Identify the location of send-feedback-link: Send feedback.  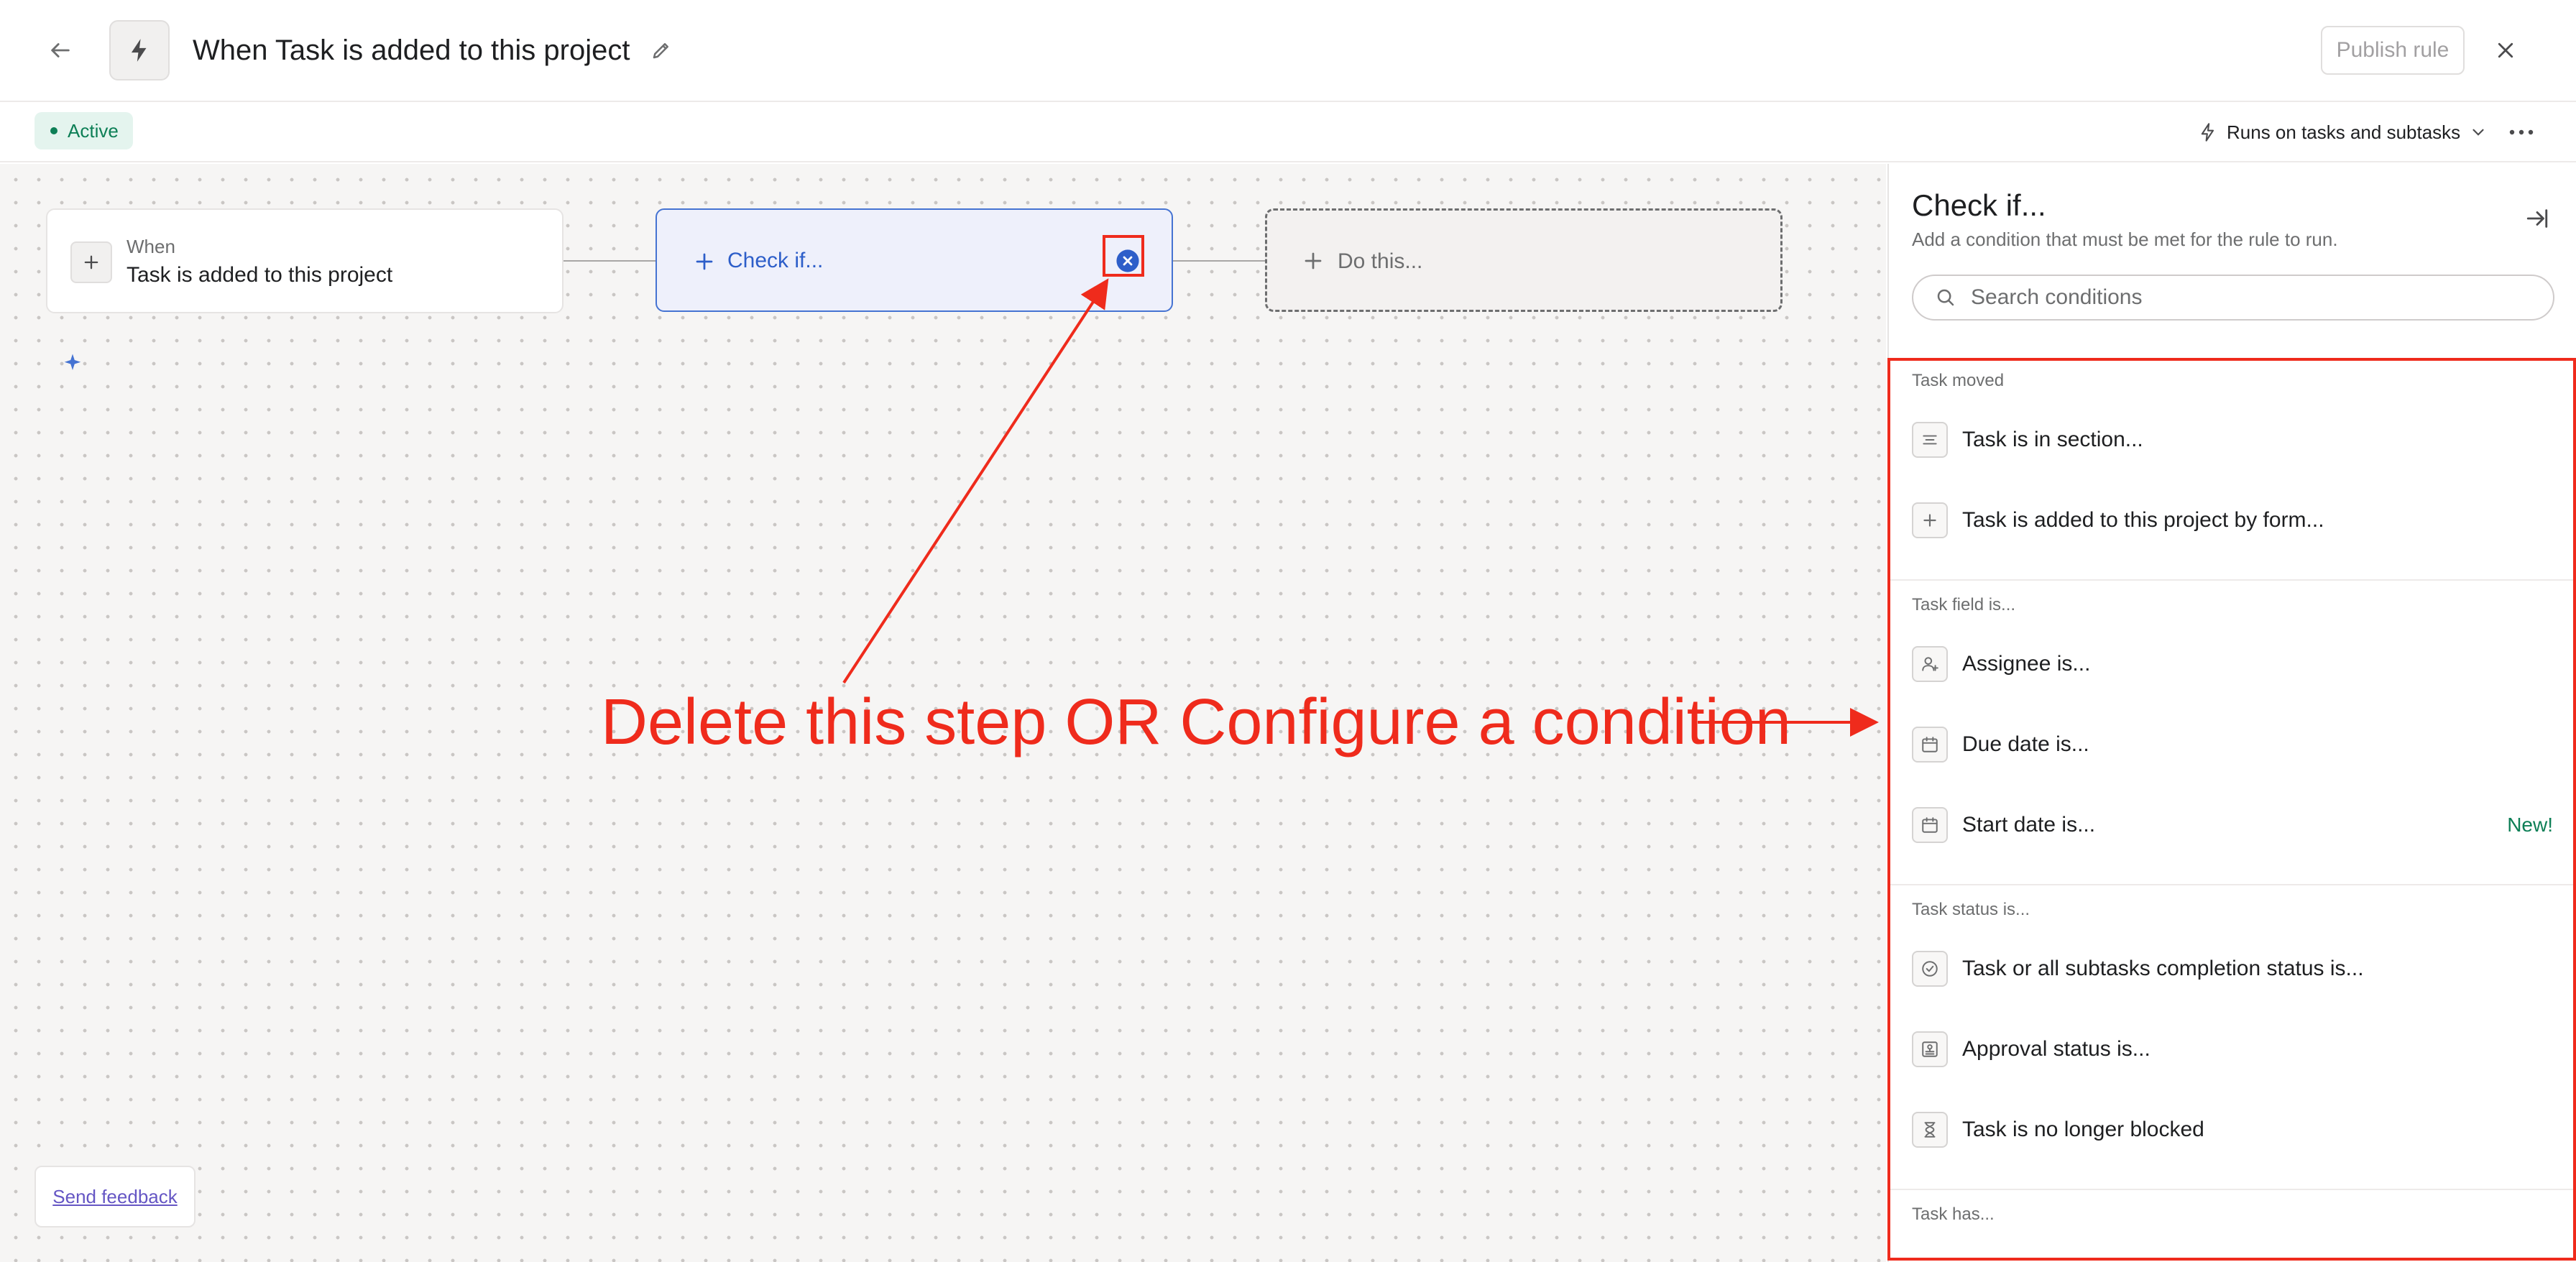
(114, 1197).